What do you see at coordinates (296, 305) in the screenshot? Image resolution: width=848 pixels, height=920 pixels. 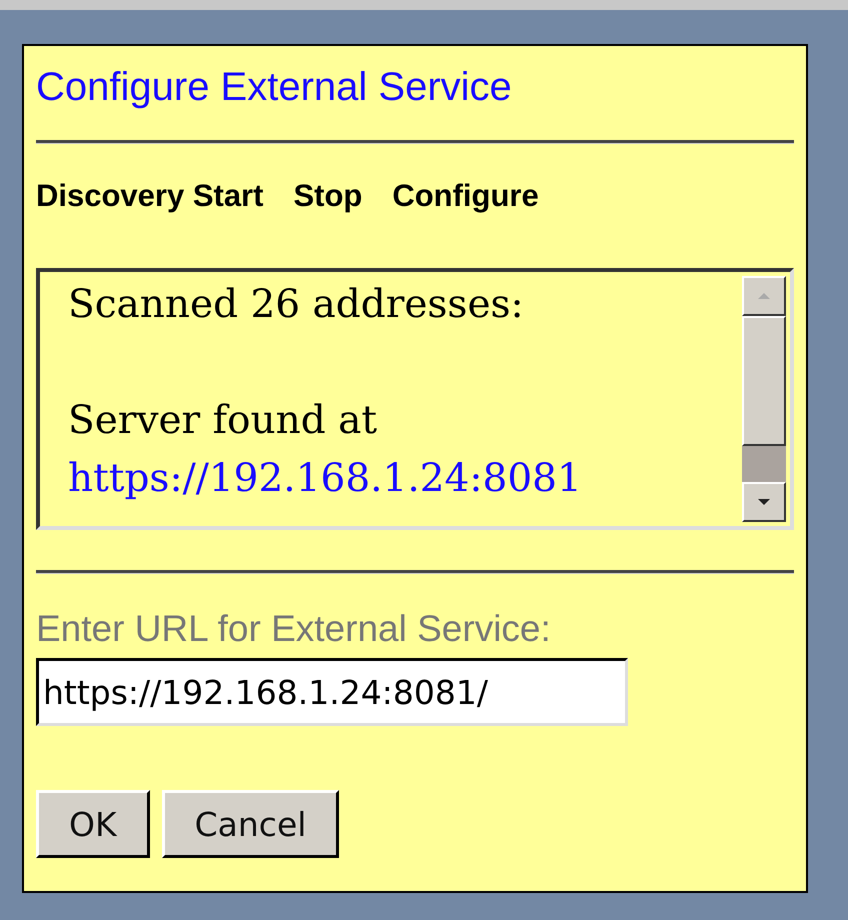 I see `log-text: Scanned 26 addresses:` at bounding box center [296, 305].